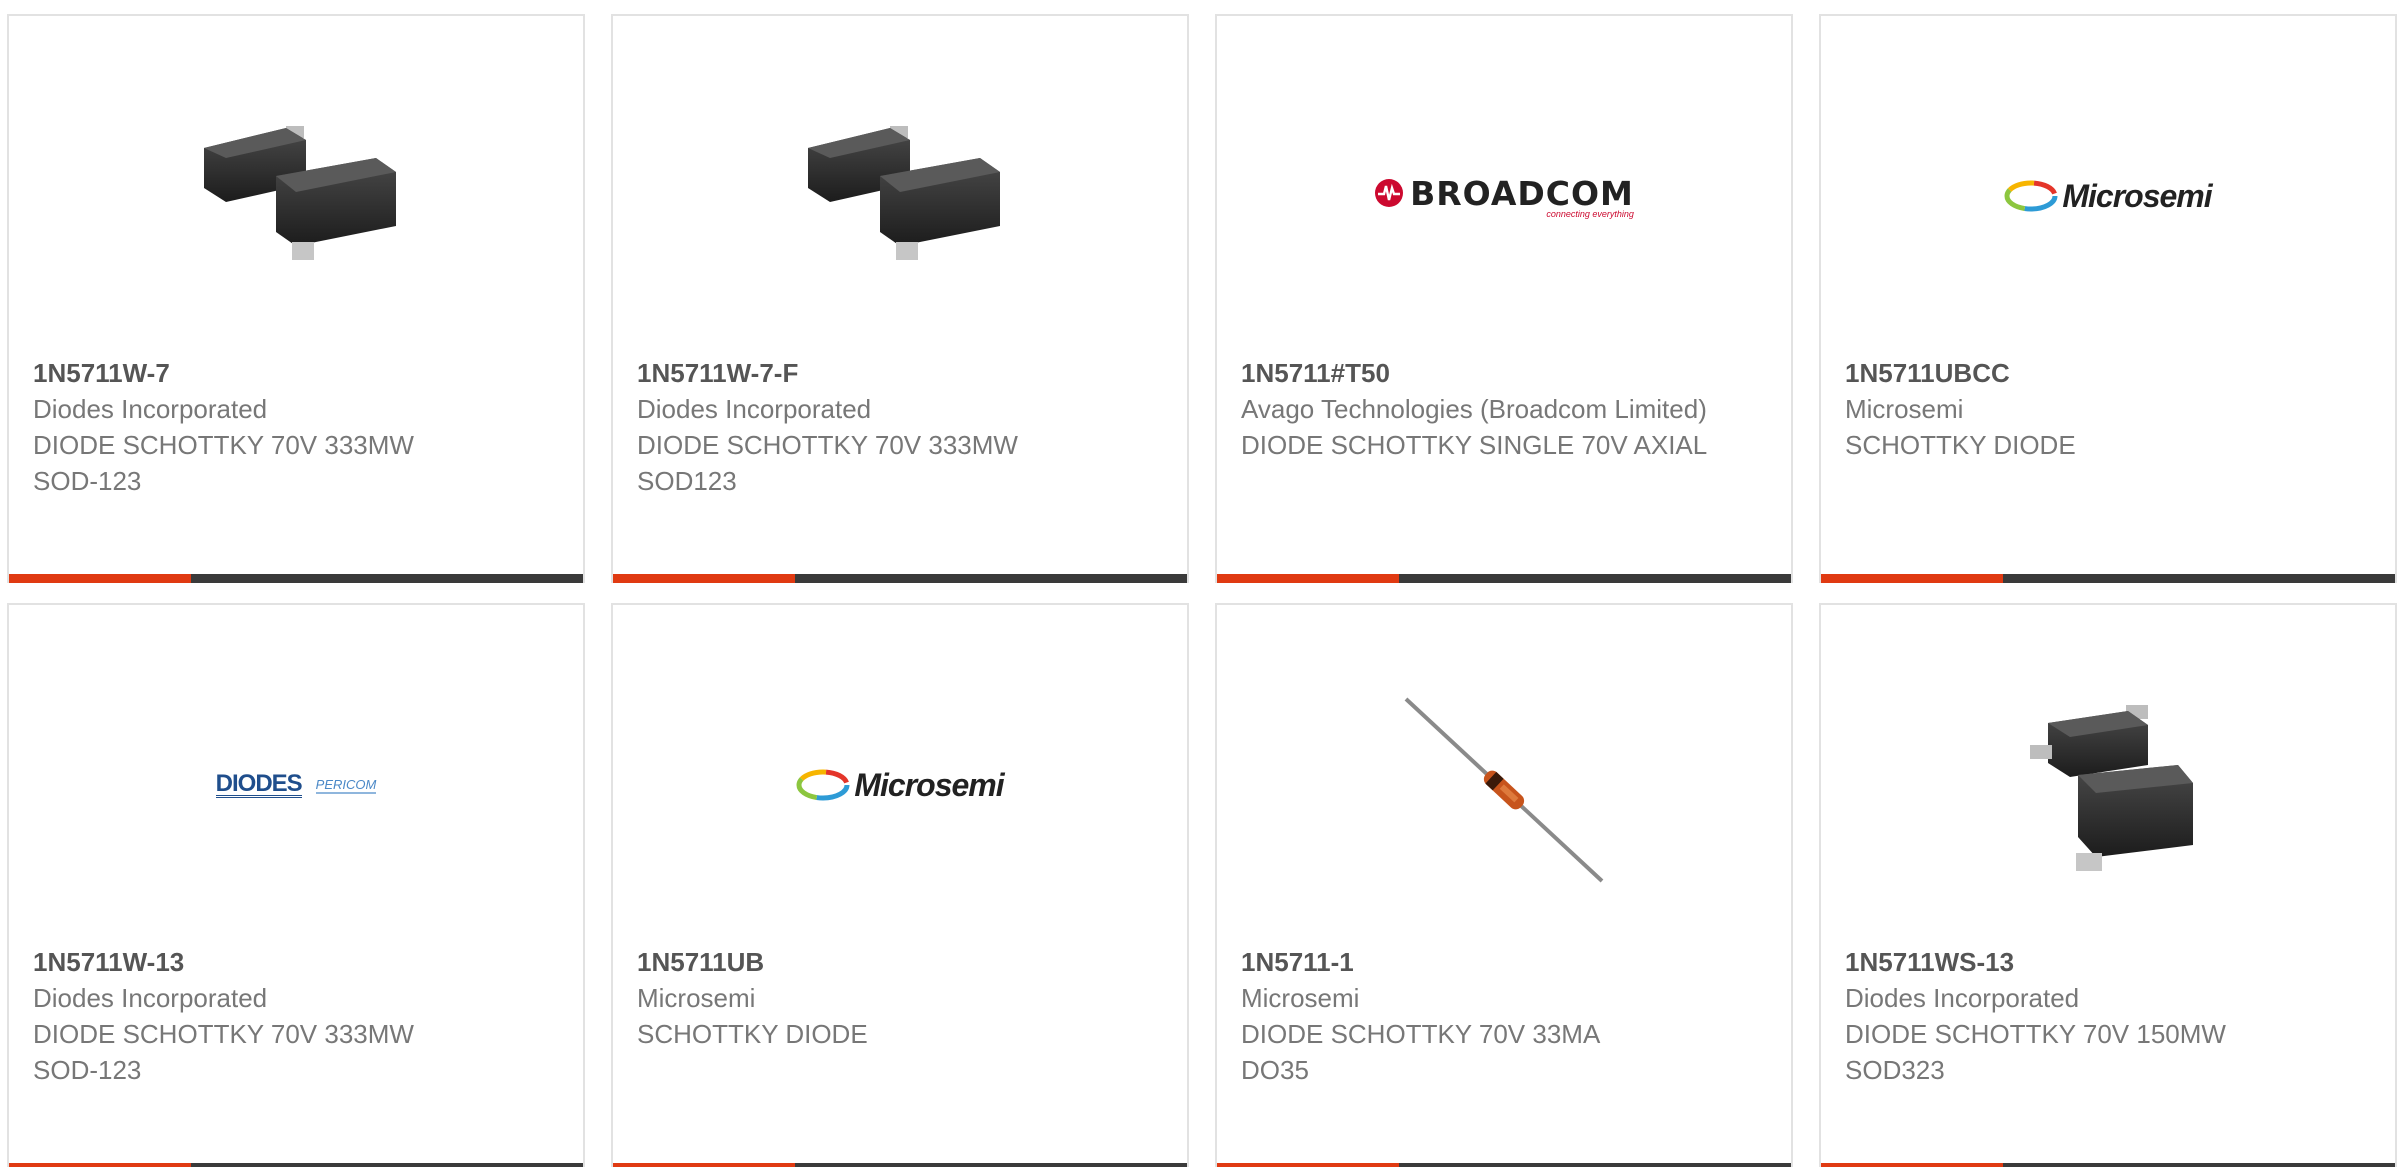  Describe the element at coordinates (1504, 1052) in the screenshot. I see `description: DIODE SCHOTTKY 70V 33MA DO35` at that location.